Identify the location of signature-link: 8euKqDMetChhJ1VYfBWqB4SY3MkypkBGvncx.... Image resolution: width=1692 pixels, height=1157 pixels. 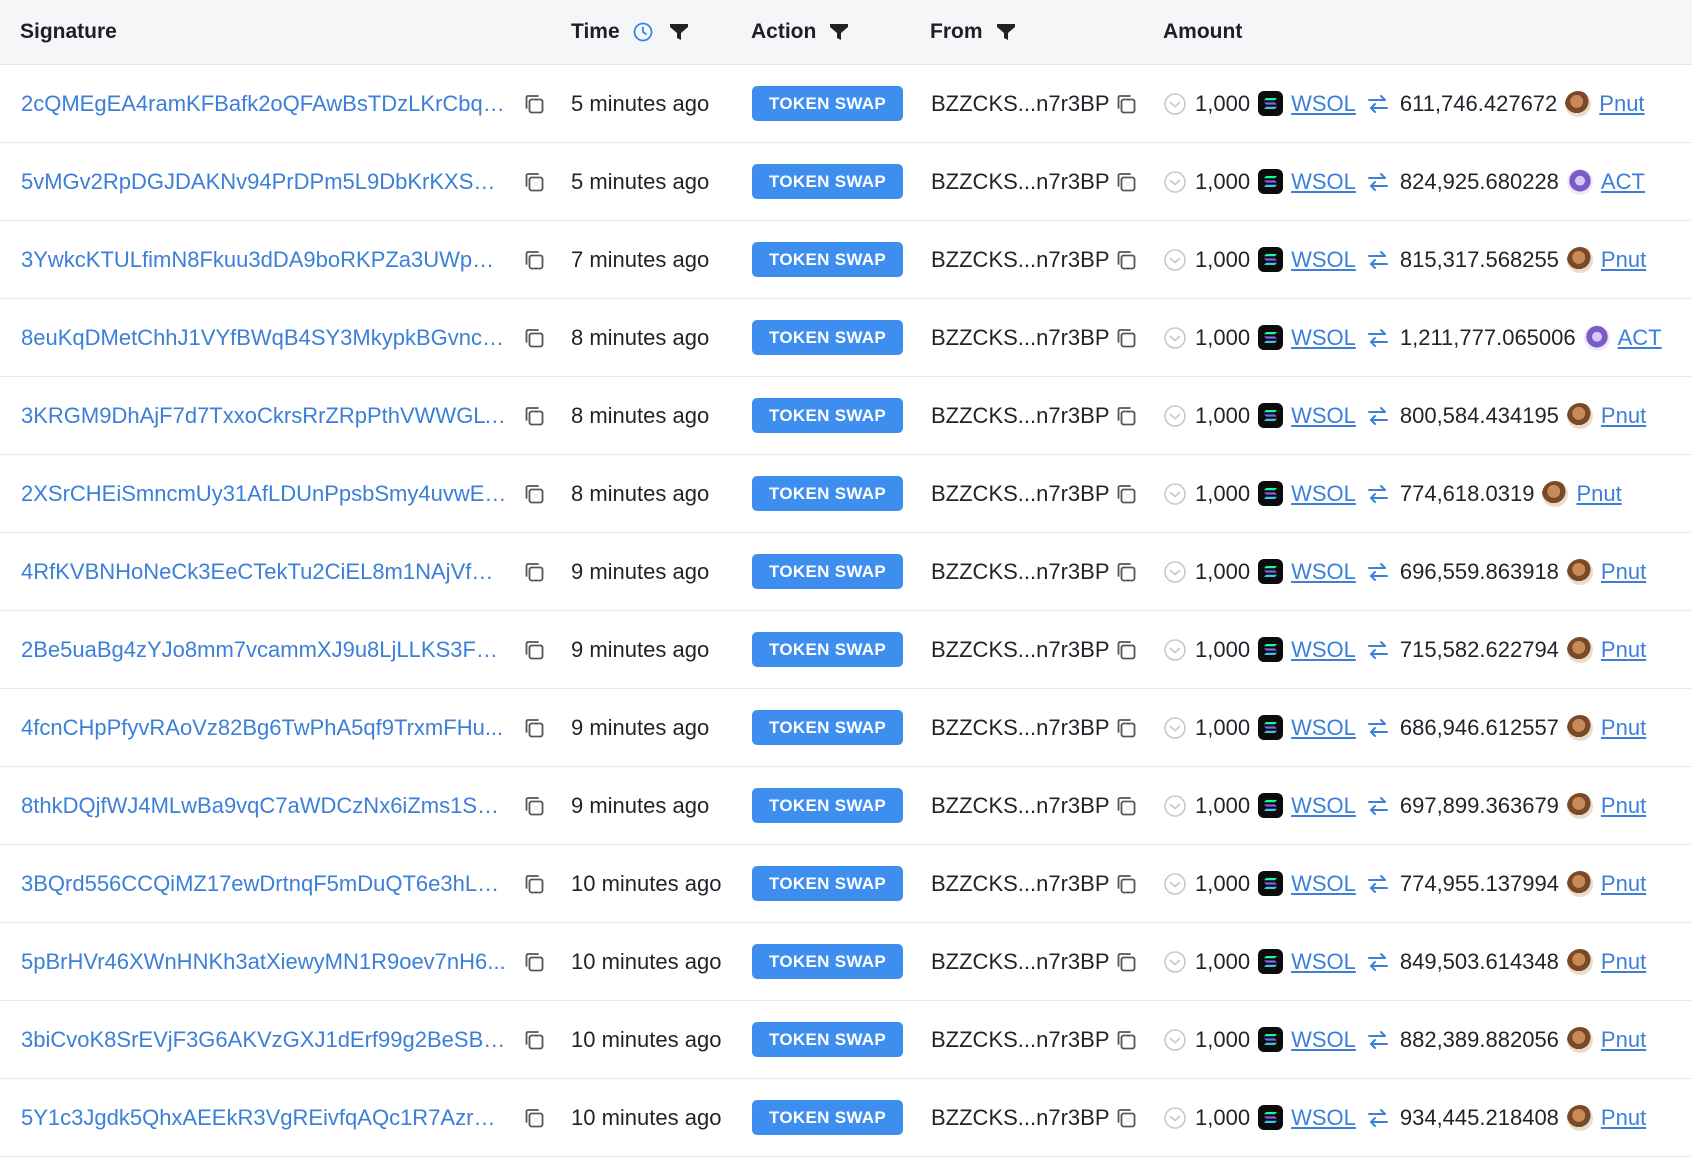
(264, 338).